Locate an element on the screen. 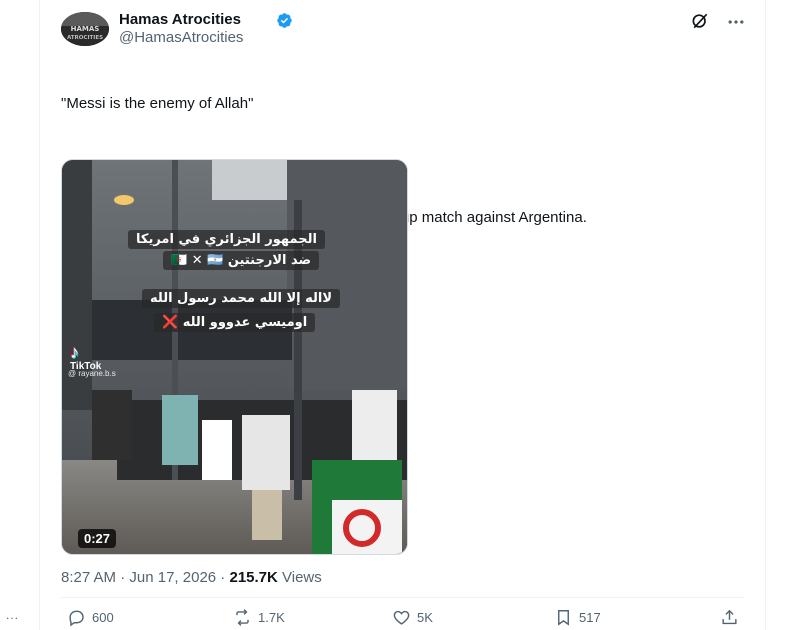 The width and height of the screenshot is (800, 630). like-count: 5K is located at coordinates (425, 617).